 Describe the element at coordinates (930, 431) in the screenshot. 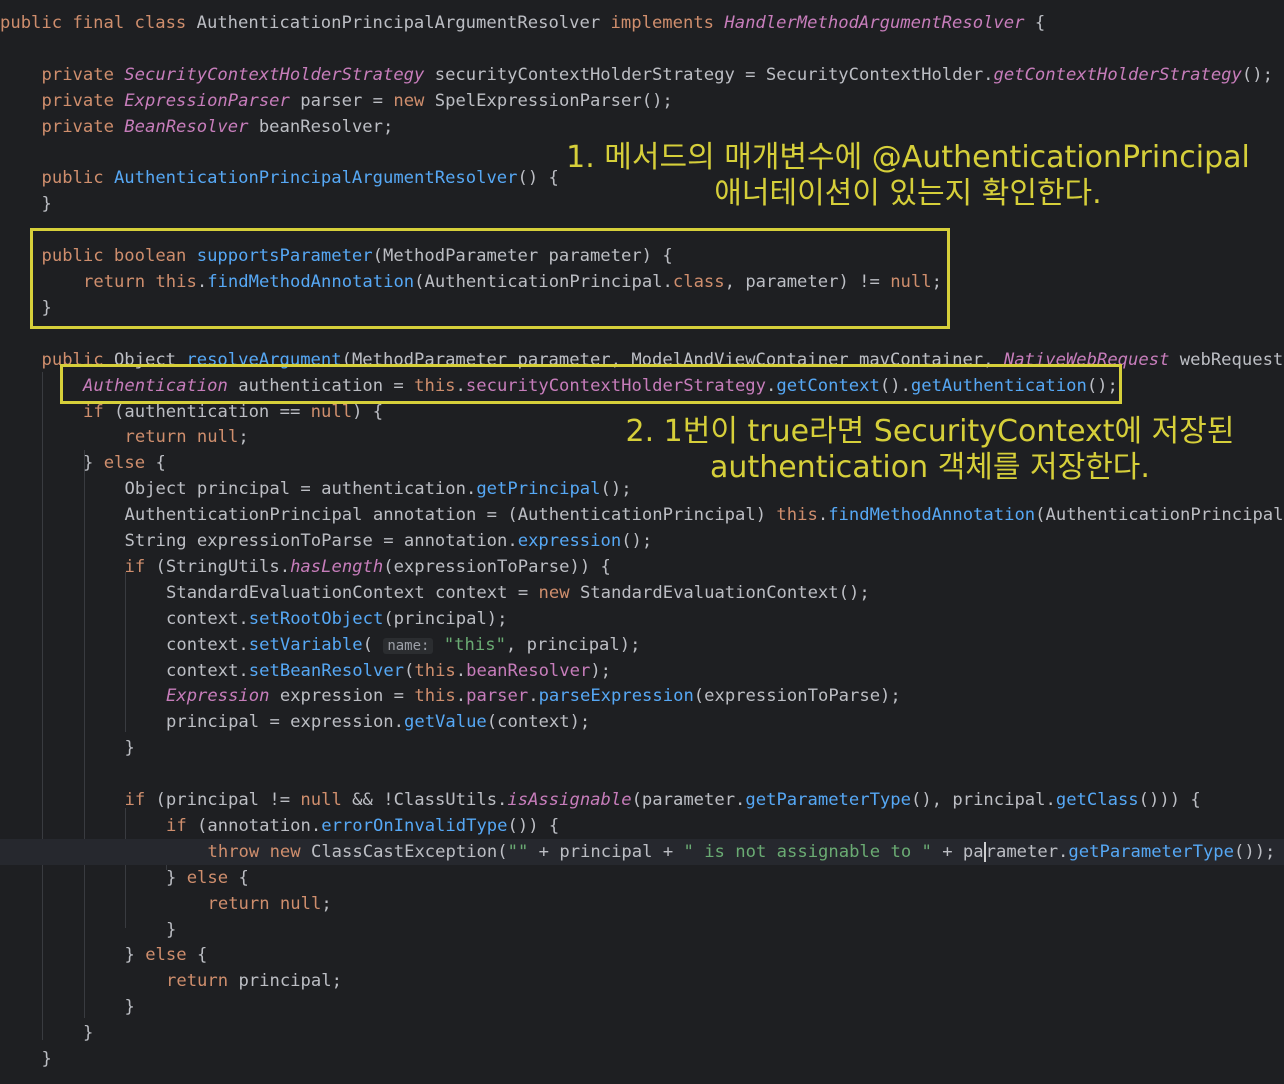

I see `annotation-note-2-line-1: 2. 1번이 true라면 SecurityContext에 저장된` at that location.